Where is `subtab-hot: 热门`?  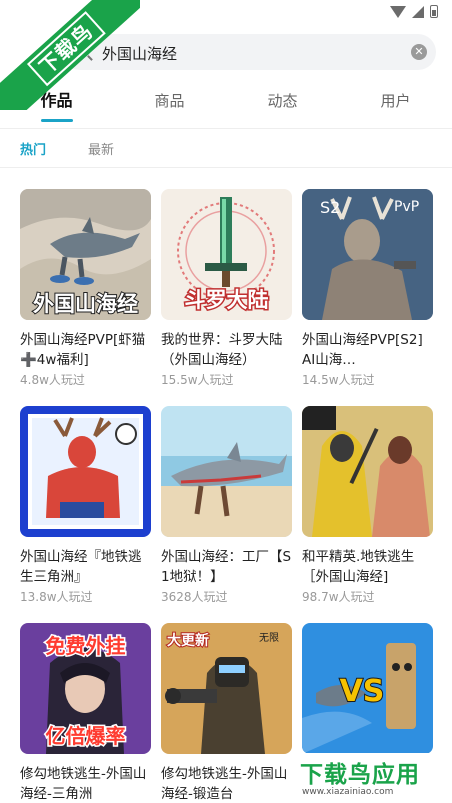
subtab-hot: 热门 is located at coordinates (33, 148).